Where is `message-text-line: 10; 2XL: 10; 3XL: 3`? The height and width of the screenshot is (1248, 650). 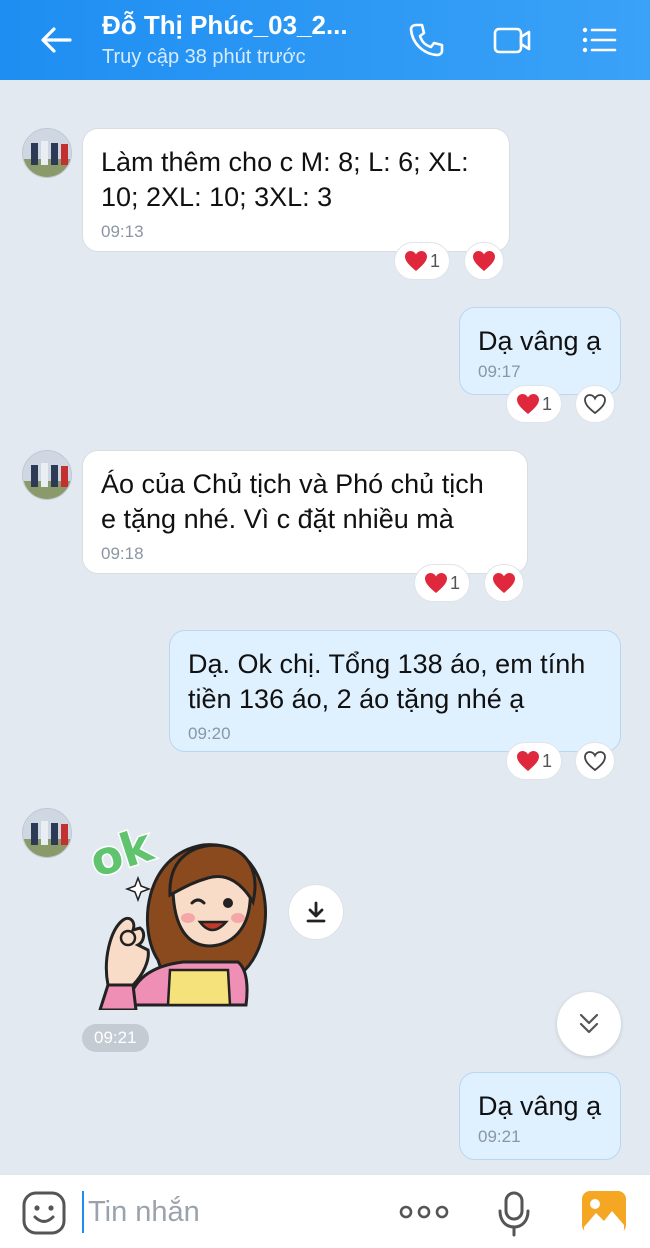 message-text-line: 10; 2XL: 10; 3XL: 3 is located at coordinates (217, 197).